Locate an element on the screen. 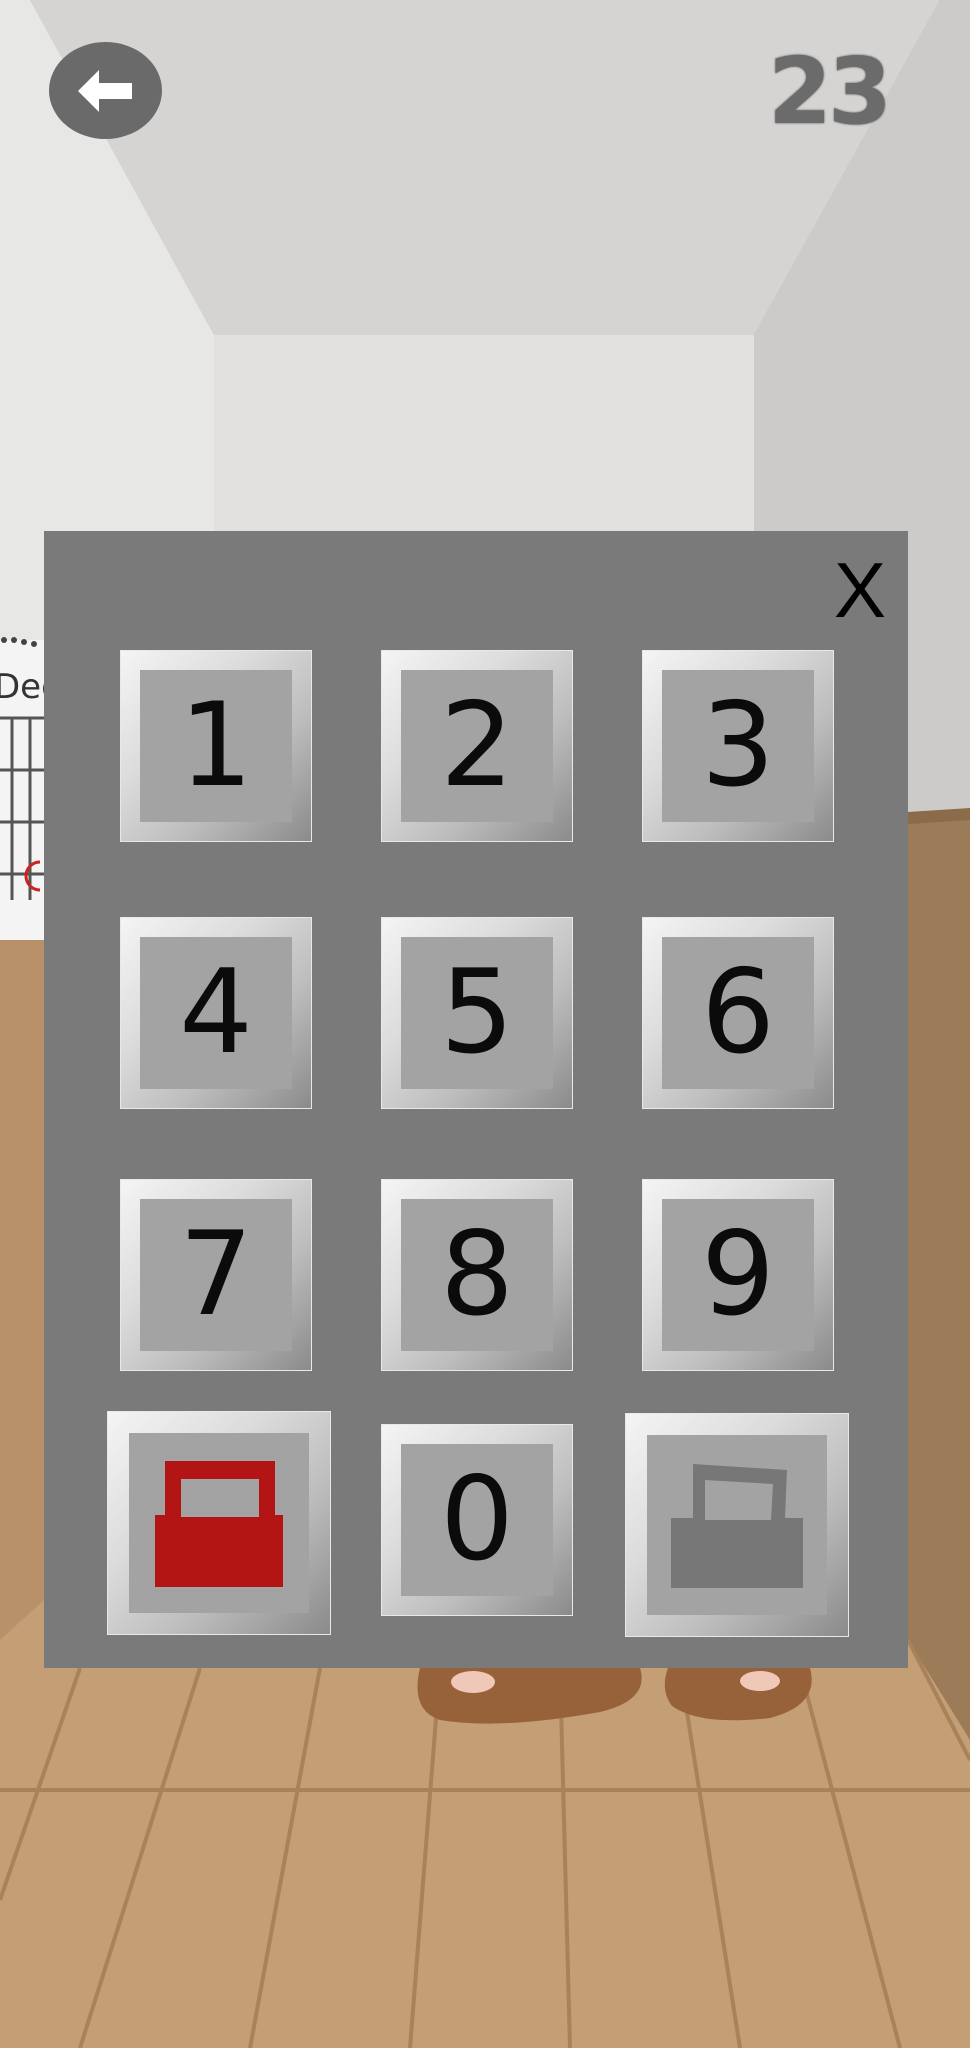 Image resolution: width=970 pixels, height=2048 pixels. back-arrow-icon is located at coordinates (104, 90).